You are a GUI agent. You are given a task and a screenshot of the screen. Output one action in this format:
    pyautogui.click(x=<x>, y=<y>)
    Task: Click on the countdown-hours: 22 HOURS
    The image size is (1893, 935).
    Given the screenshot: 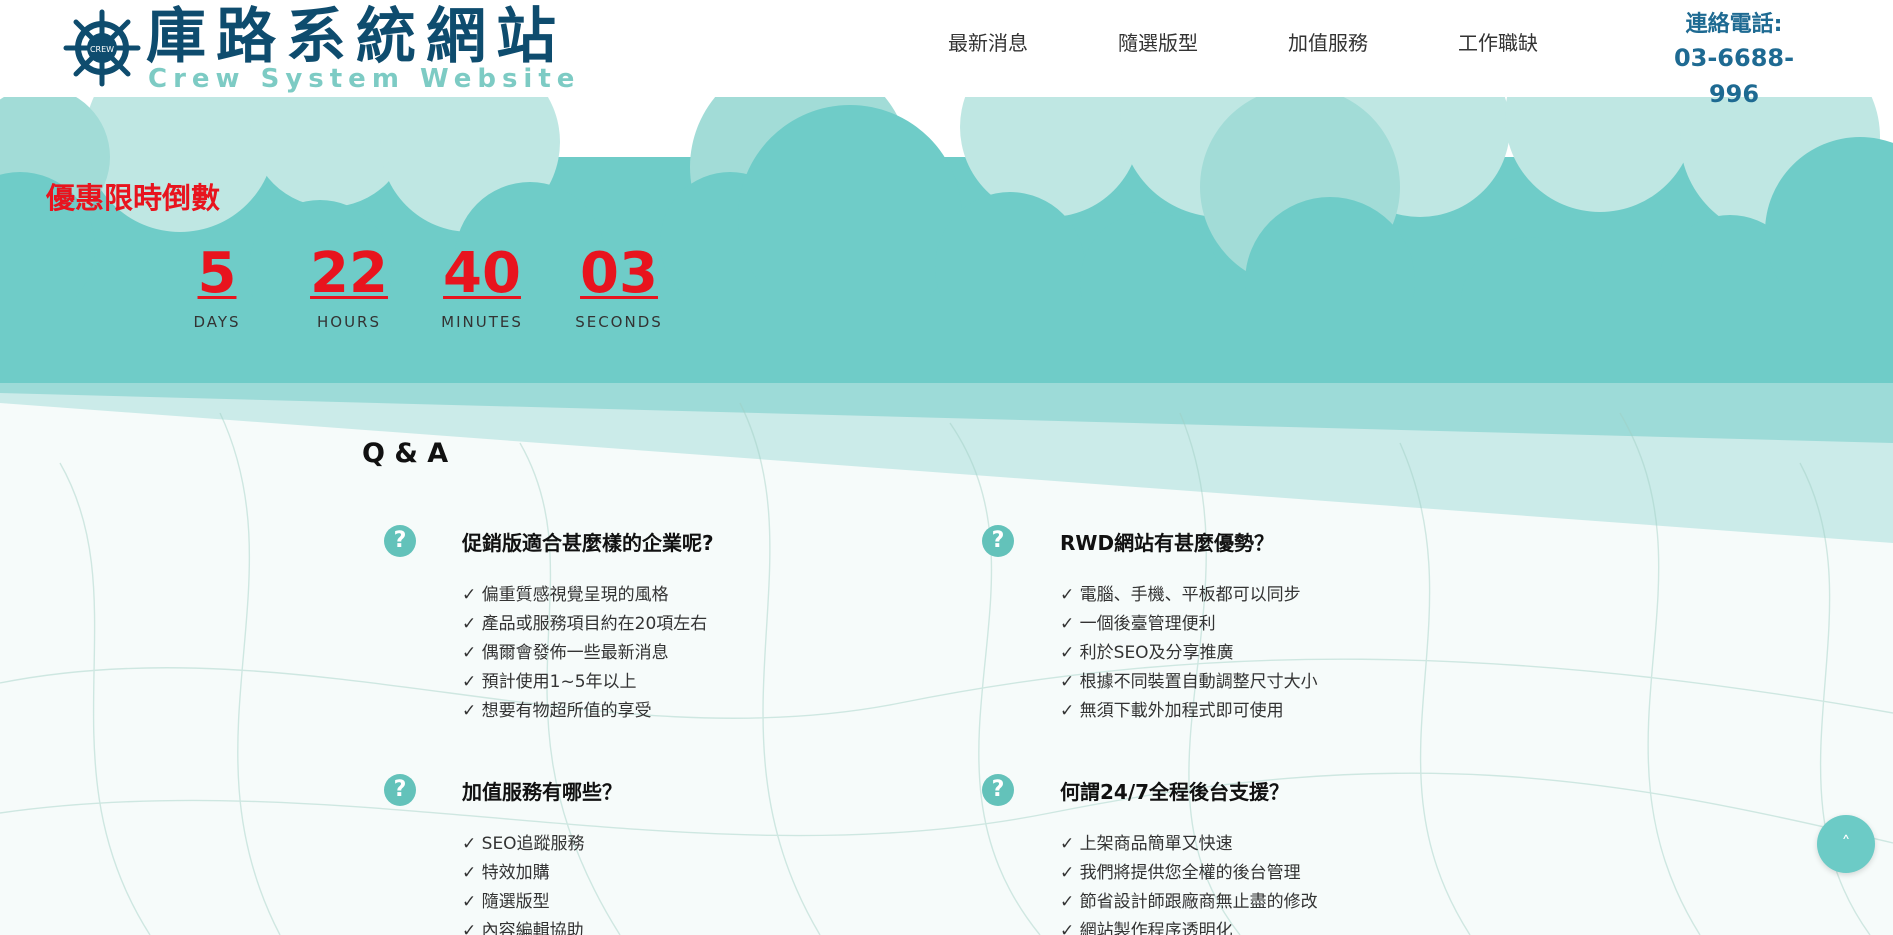 What is the action you would take?
    pyautogui.click(x=349, y=286)
    